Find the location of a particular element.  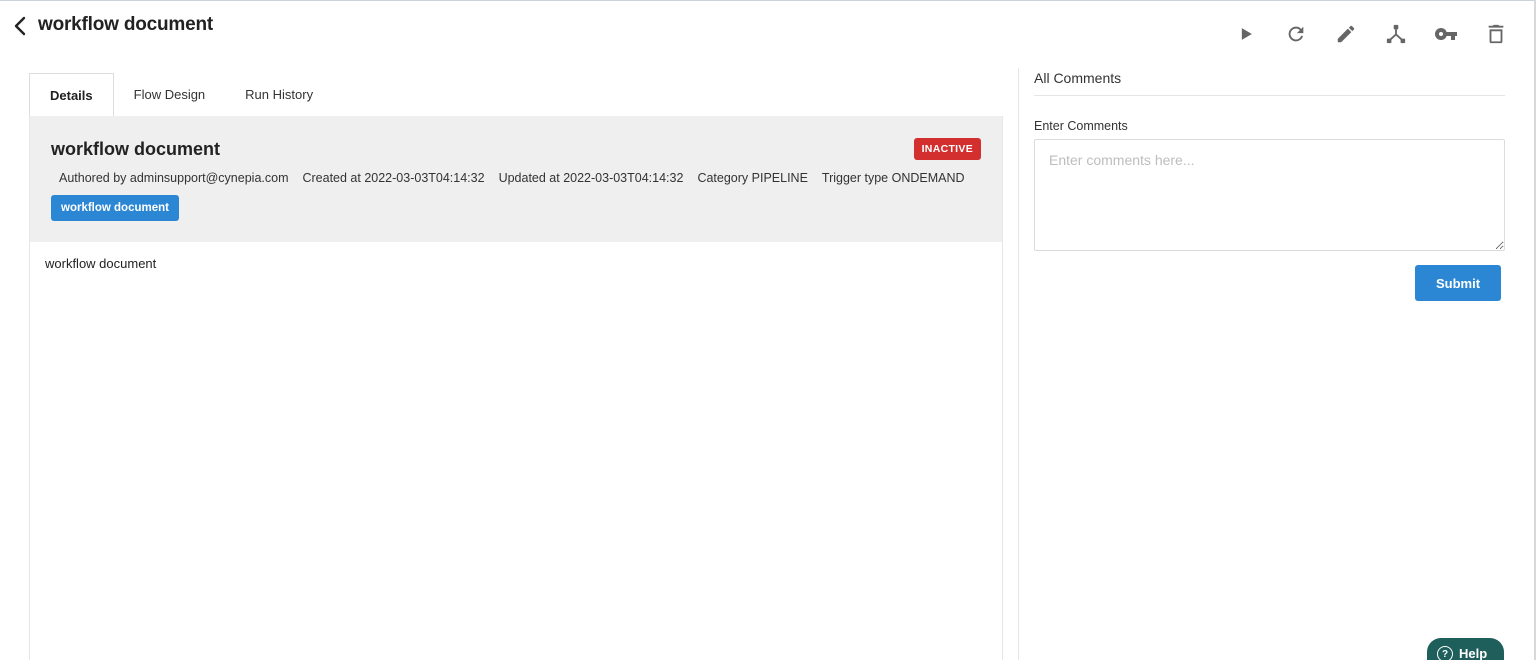

chevron-left-icon is located at coordinates (20, 26).